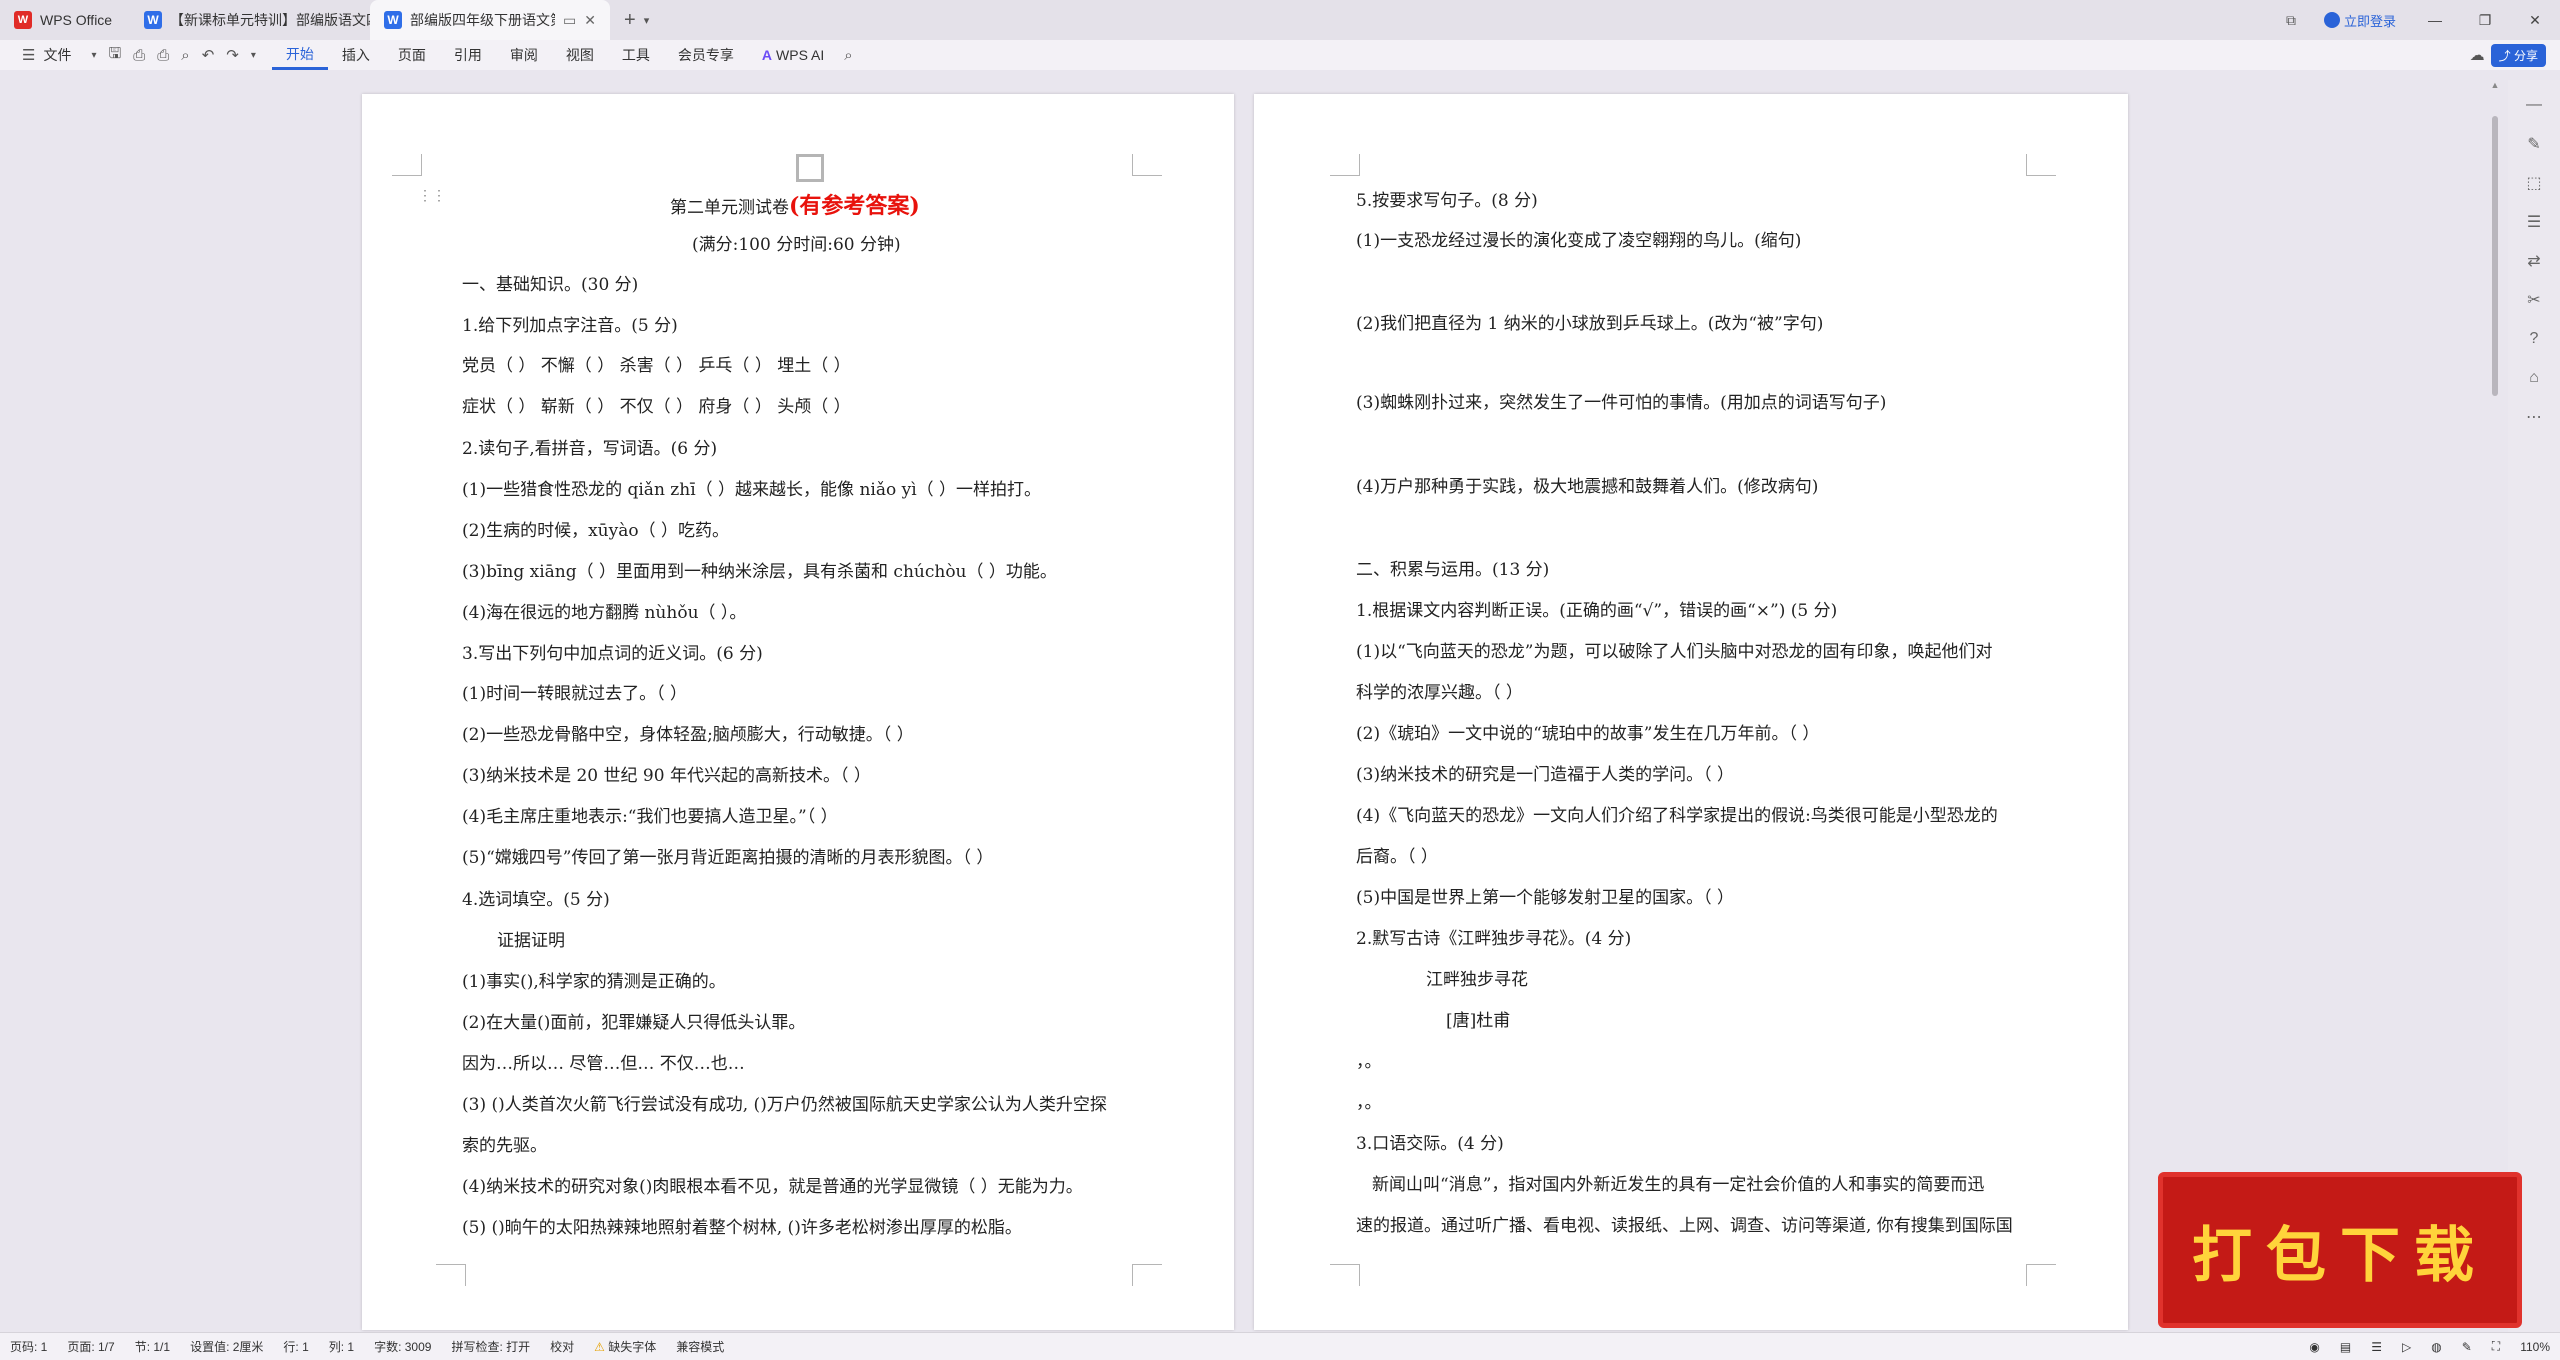 The height and width of the screenshot is (1360, 2560). What do you see at coordinates (2534, 261) in the screenshot?
I see `translate-icon: ⇄` at bounding box center [2534, 261].